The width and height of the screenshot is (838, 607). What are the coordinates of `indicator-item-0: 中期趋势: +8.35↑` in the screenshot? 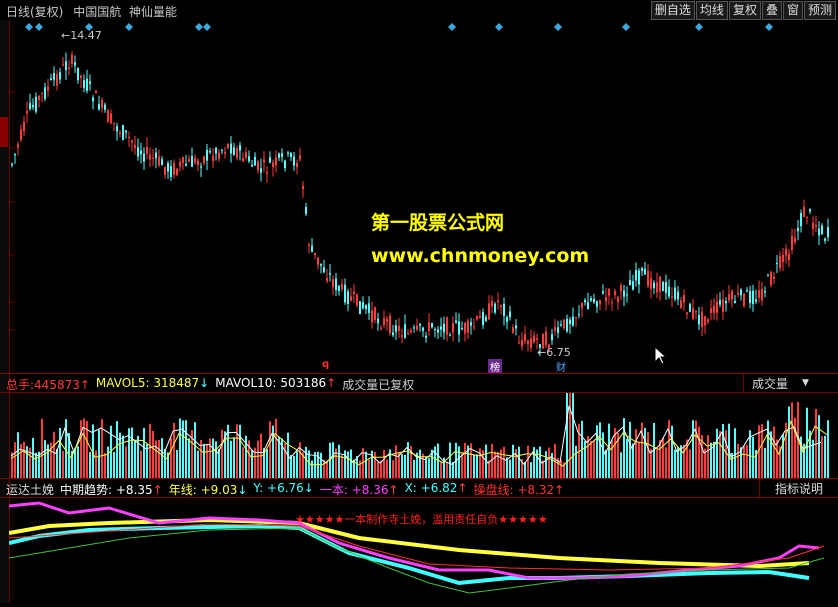 It's located at (111, 490).